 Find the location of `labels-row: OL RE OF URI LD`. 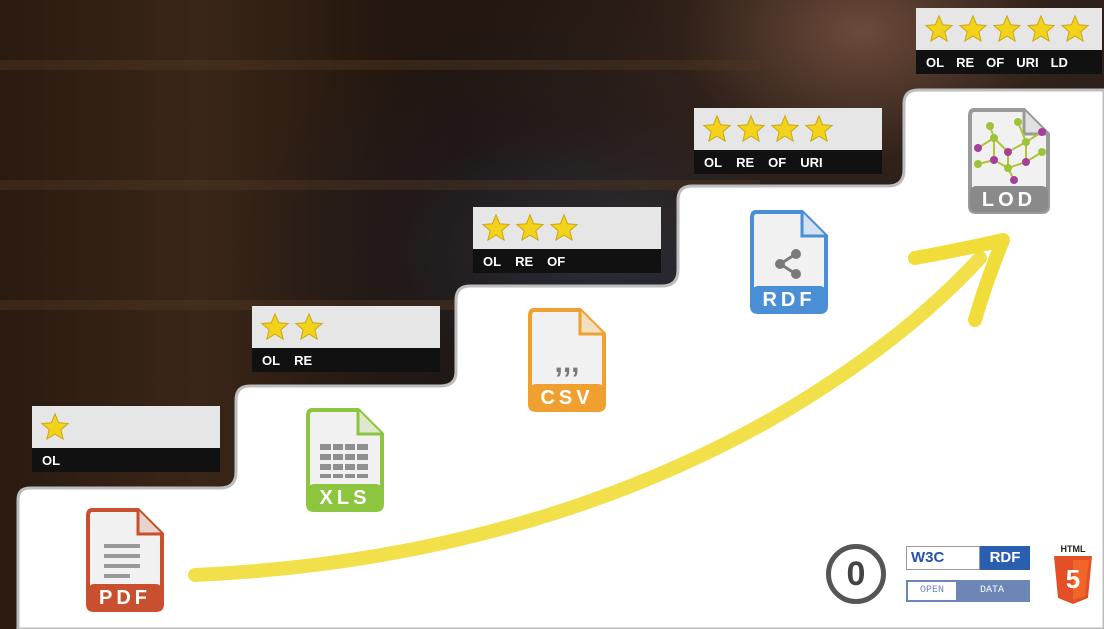

labels-row: OL RE OF URI LD is located at coordinates (1009, 62).